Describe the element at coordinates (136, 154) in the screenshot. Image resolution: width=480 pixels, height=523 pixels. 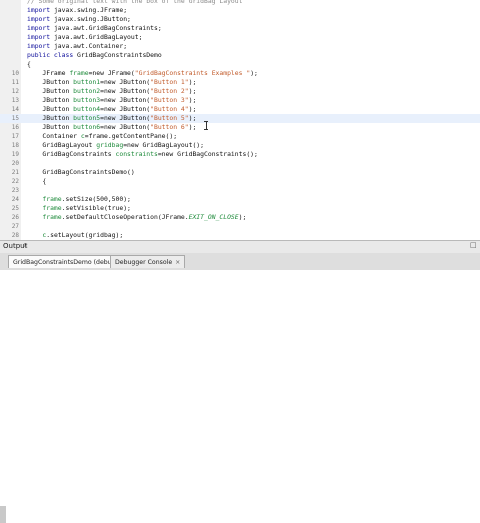
I see `code-token: constraints` at that location.